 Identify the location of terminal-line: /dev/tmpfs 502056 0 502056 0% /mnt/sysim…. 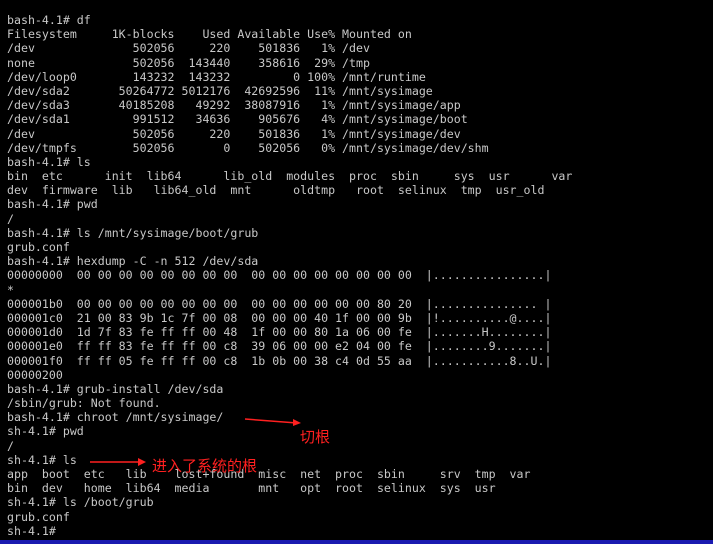
(248, 147).